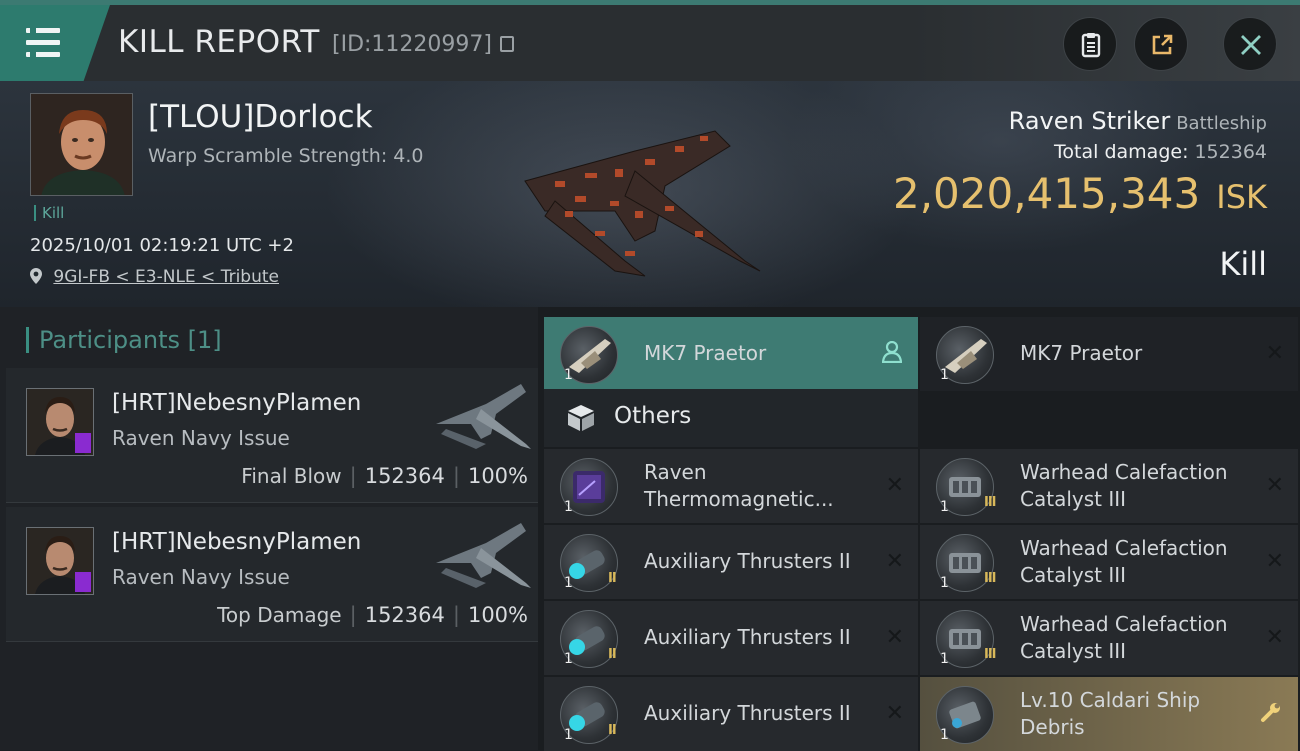 The height and width of the screenshot is (751, 1300). What do you see at coordinates (1271, 712) in the screenshot?
I see `wrench-icon` at bounding box center [1271, 712].